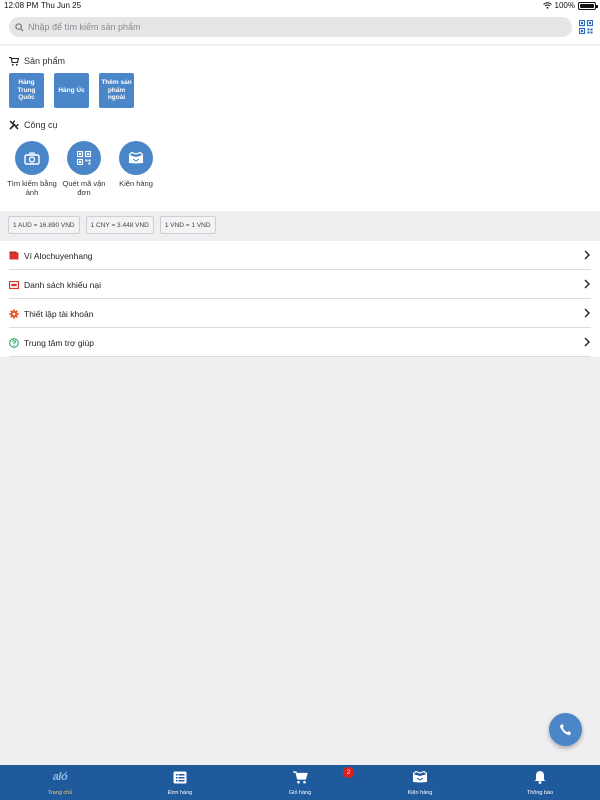 This screenshot has width=600, height=800. I want to click on status-bar: 12:08 PM Thu Jun 25 100%, so click(300, 6).